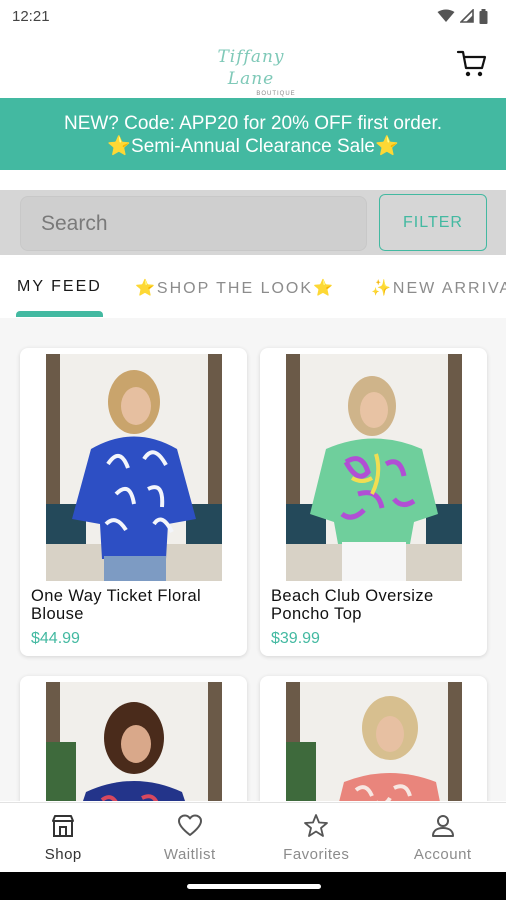 Image resolution: width=506 pixels, height=900 pixels. What do you see at coordinates (251, 68) in the screenshot?
I see `logo-script-text: Tiffany Lane` at bounding box center [251, 68].